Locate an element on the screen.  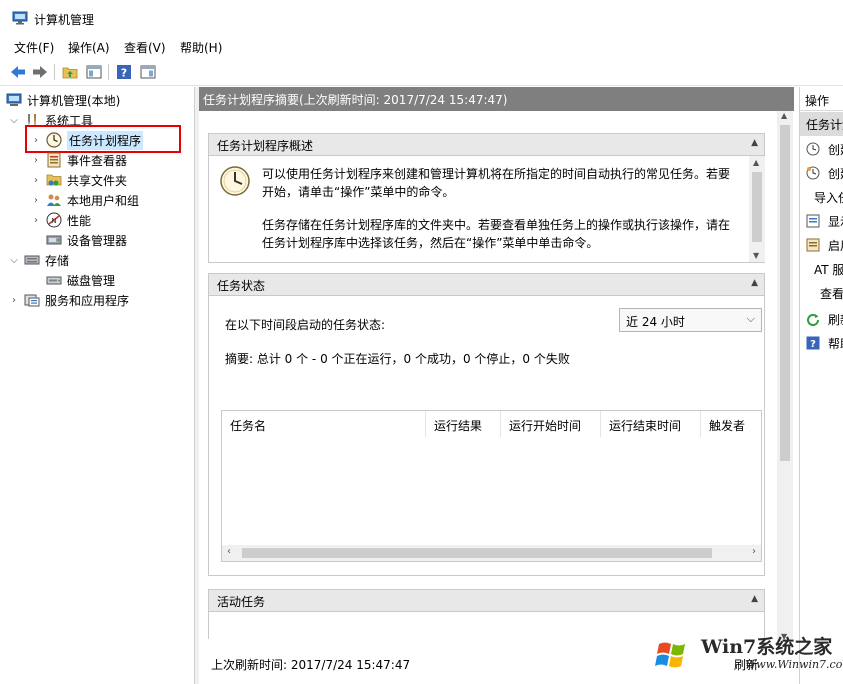
overview-title: 任务计划程序概述 is located at coordinates (265, 146).